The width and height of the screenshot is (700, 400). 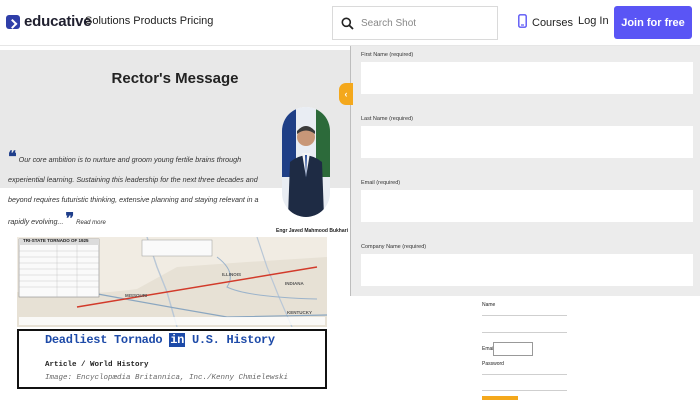 I want to click on panel-collapse-handle: ‹, so click(x=346, y=94).